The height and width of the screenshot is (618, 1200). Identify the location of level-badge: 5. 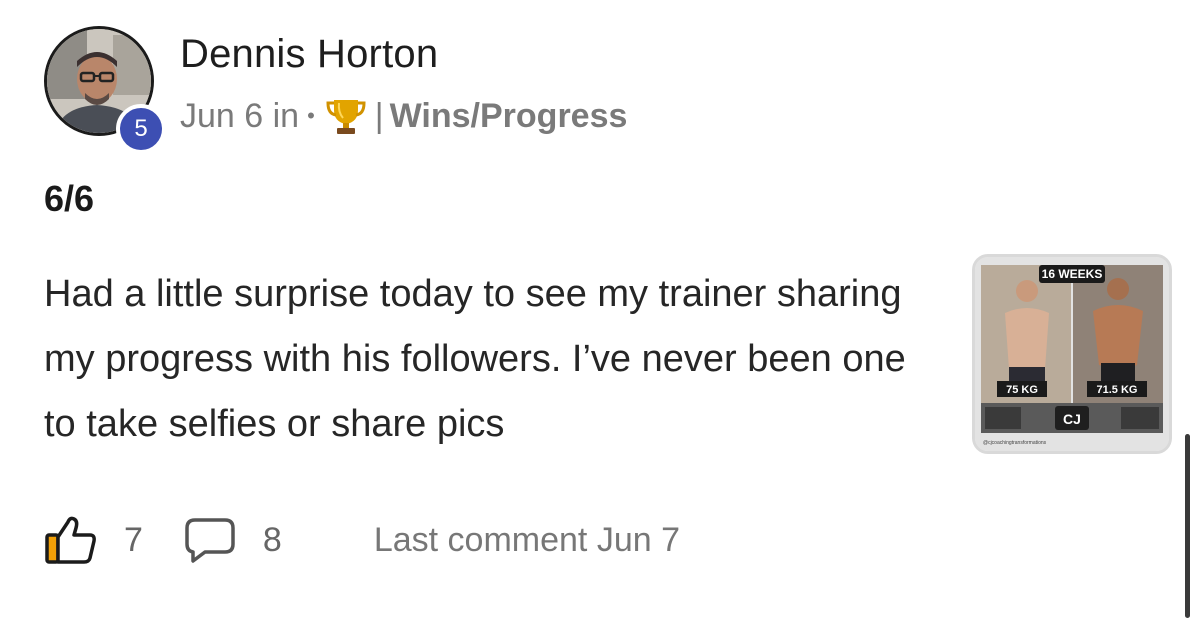
(141, 129).